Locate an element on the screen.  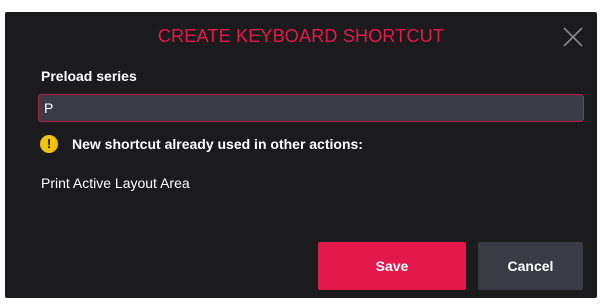
save-button: Save is located at coordinates (392, 266).